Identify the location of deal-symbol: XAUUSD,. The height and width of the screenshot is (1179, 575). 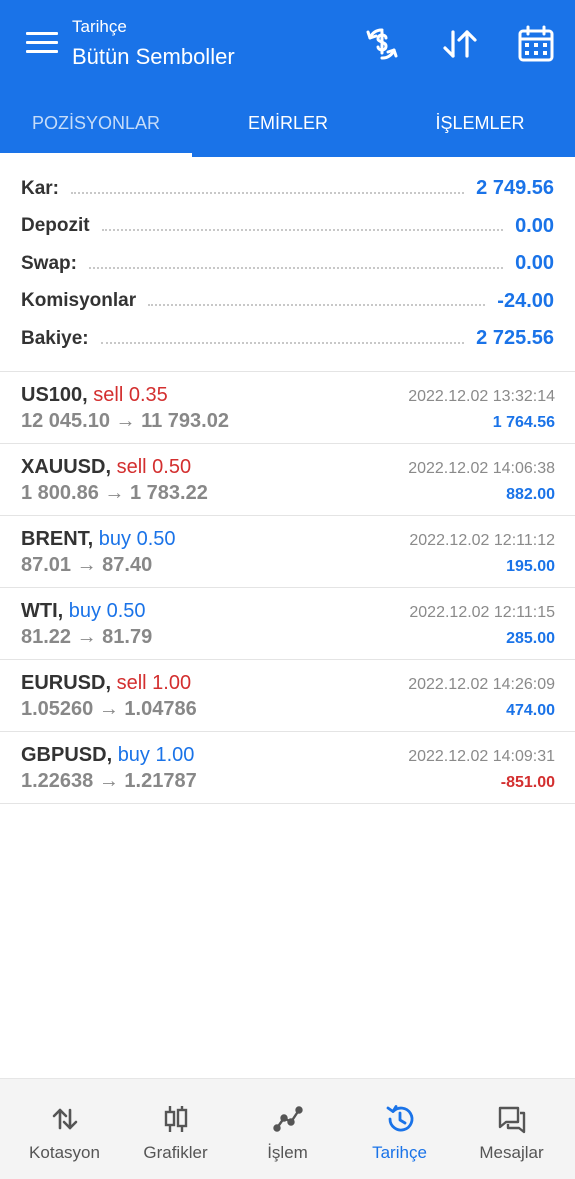
(66, 467).